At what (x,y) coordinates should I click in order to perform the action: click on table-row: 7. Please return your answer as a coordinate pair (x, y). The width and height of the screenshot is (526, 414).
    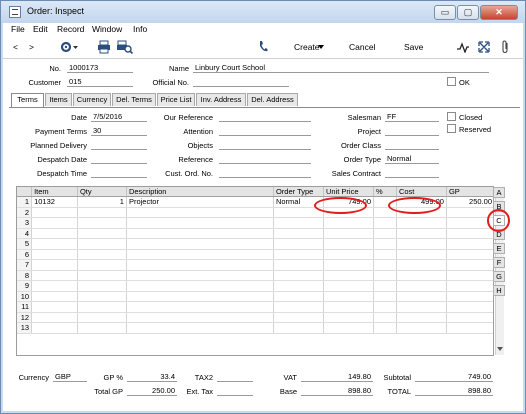
    Looking at the image, I should click on (255, 265).